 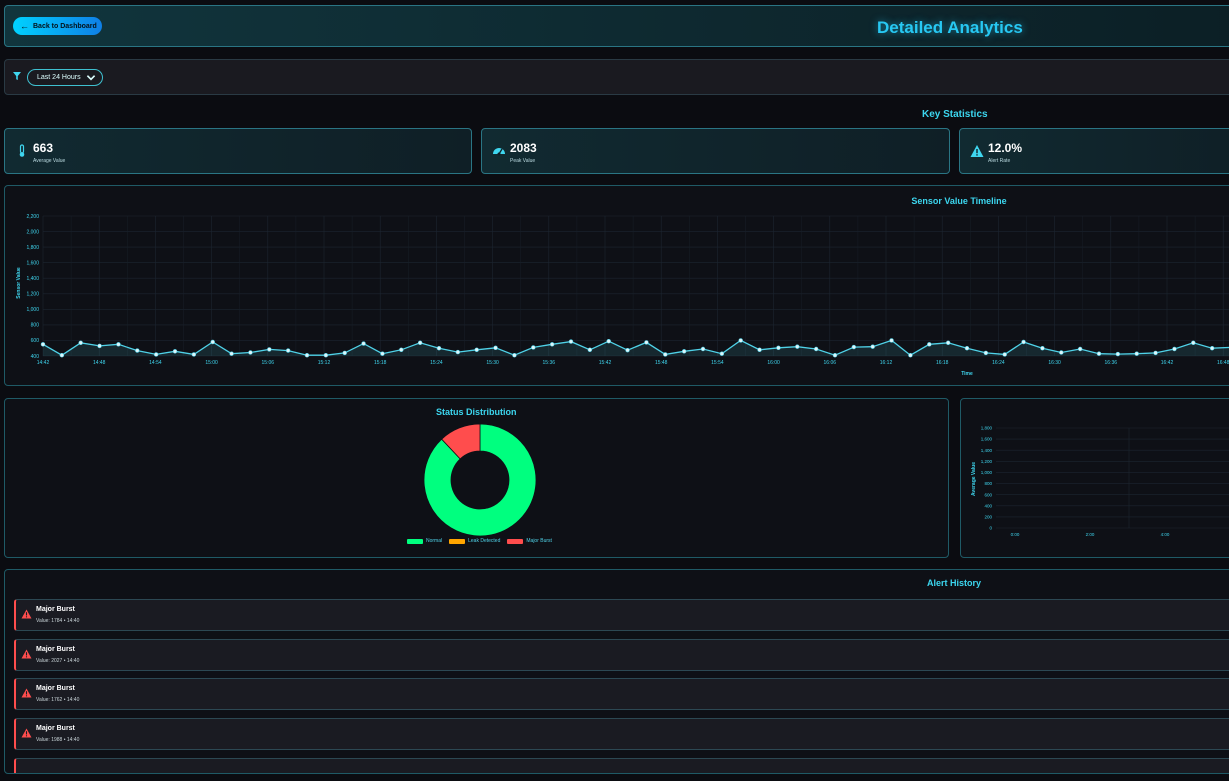 I want to click on time-range-select: Last 24 Hours, so click(x=65, y=77).